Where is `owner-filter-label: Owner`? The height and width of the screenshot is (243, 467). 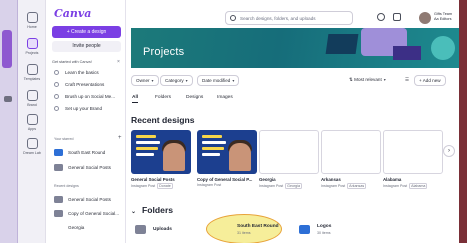
owner-filter-label: Owner is located at coordinates (143, 80).